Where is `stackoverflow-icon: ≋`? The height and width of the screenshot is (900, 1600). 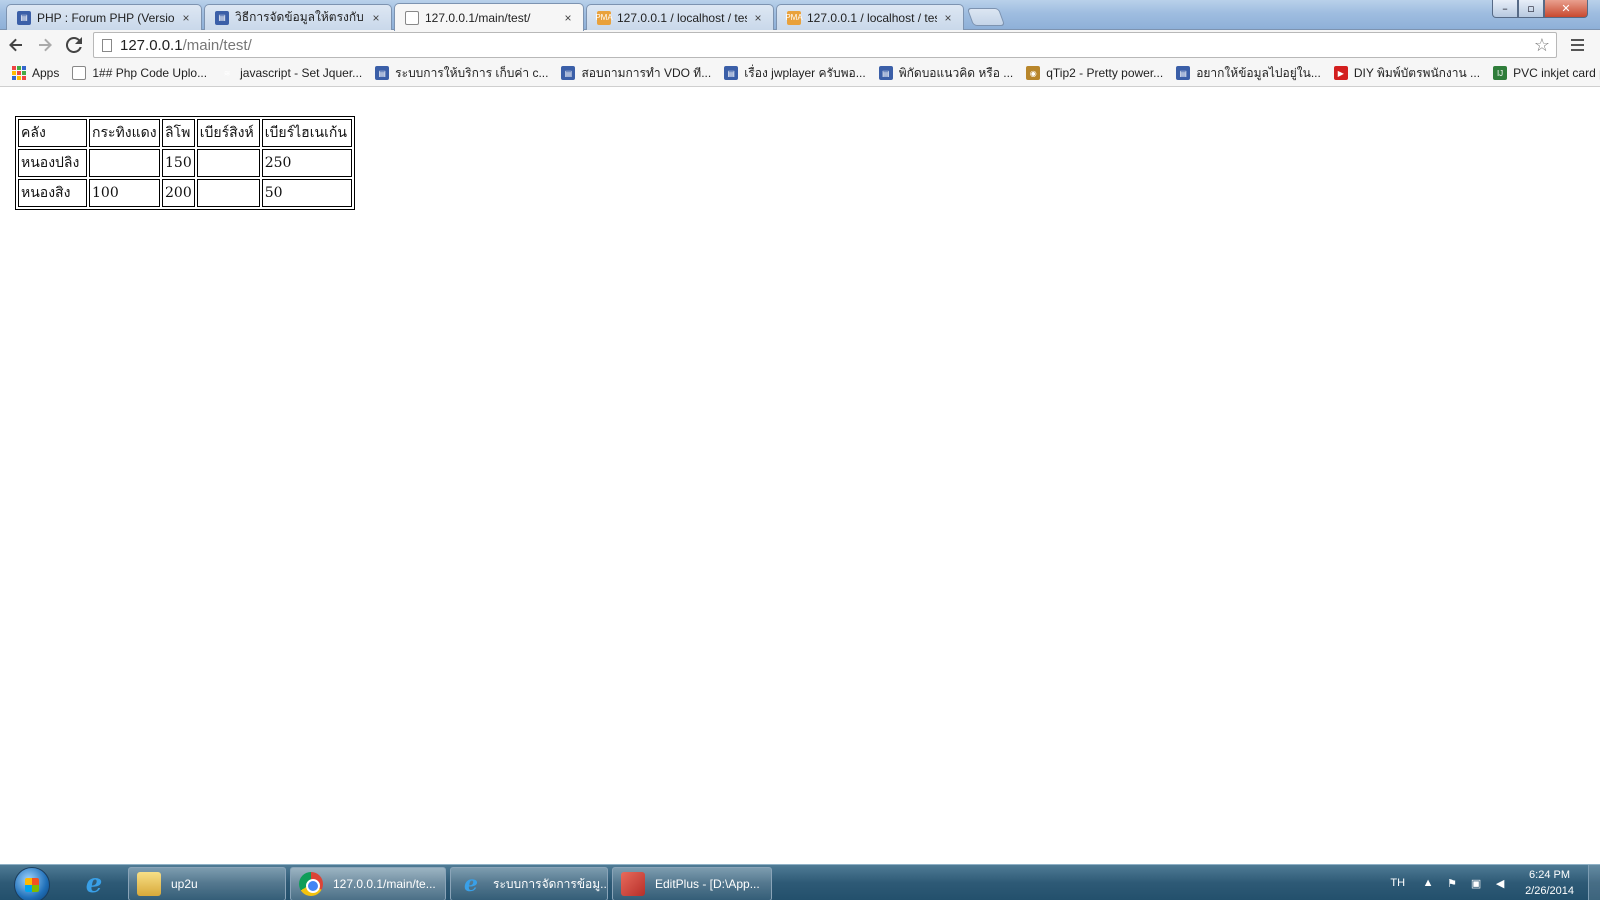 stackoverflow-icon: ≋ is located at coordinates (227, 73).